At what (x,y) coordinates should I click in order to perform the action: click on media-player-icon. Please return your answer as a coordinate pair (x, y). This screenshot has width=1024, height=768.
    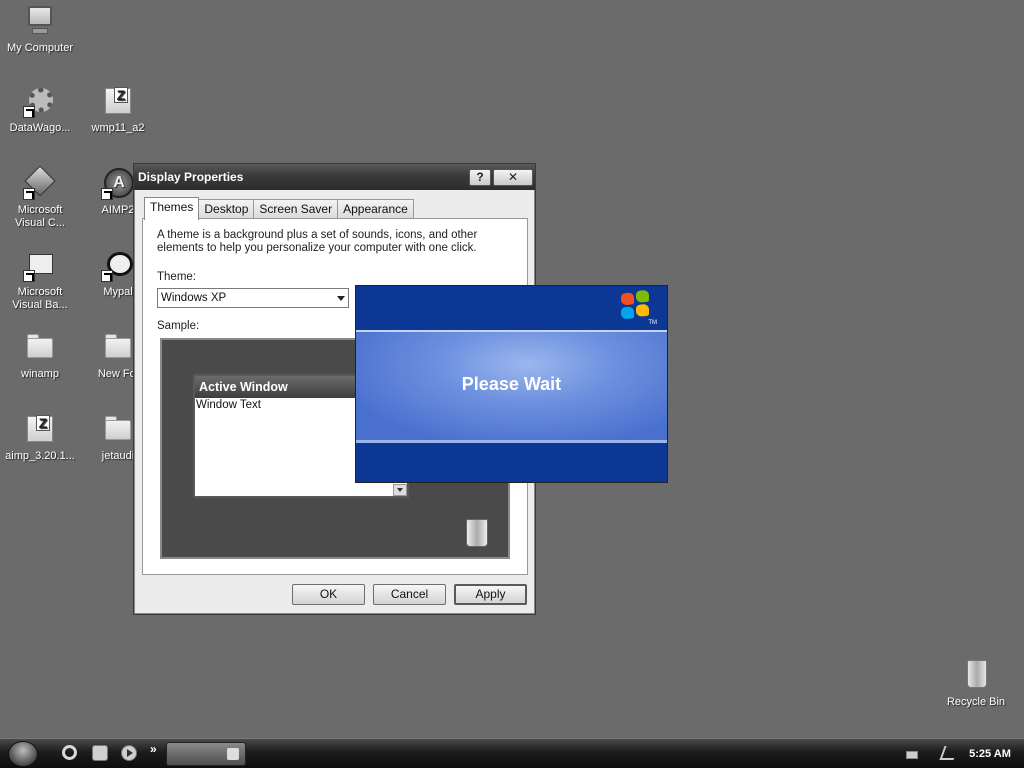
    Looking at the image, I should click on (129, 753).